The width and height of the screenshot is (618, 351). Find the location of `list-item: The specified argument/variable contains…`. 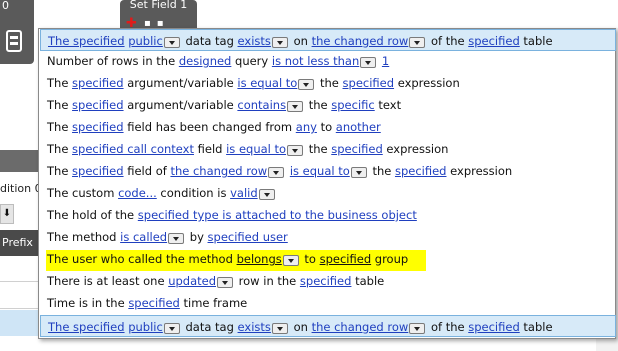

list-item: The specified argument/variable contains… is located at coordinates (224, 105).